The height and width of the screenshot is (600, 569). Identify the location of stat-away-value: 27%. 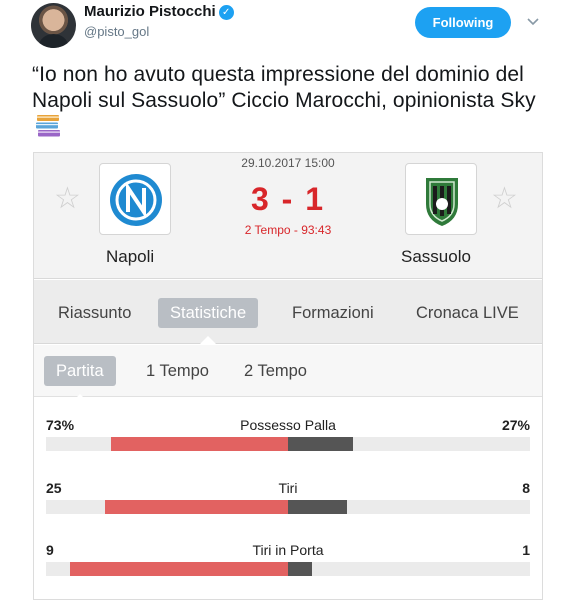
(515, 425).